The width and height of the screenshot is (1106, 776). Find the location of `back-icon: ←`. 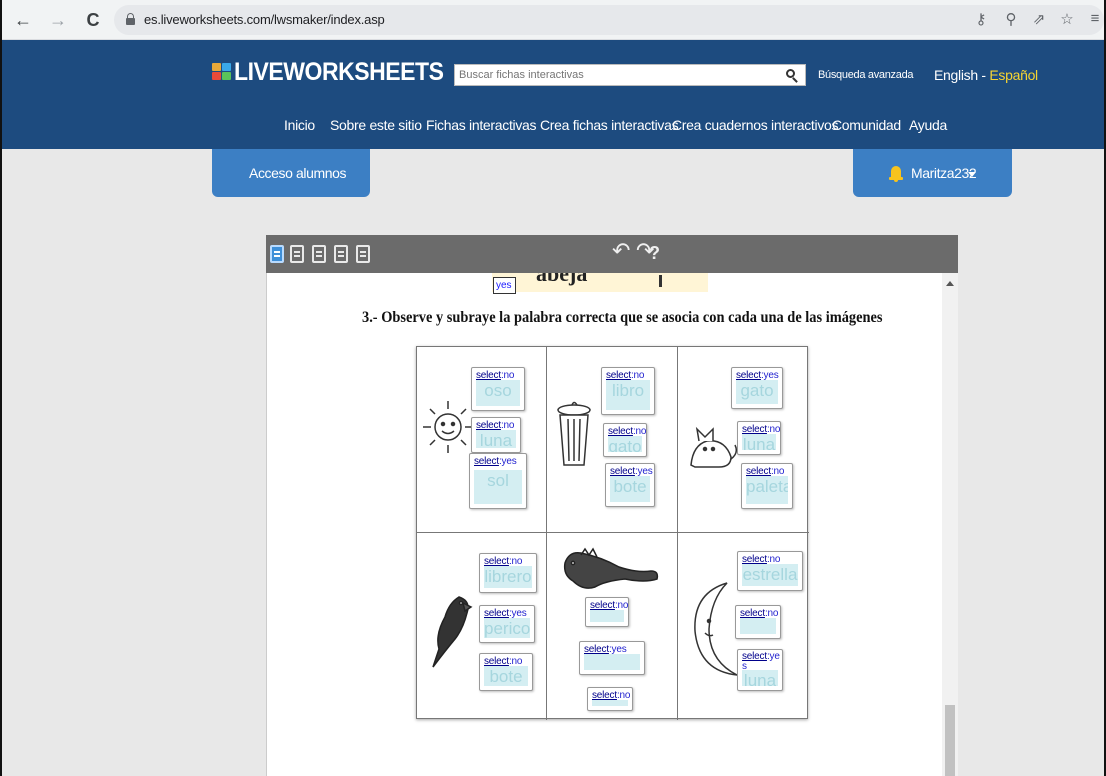

back-icon: ← is located at coordinates (23, 20).